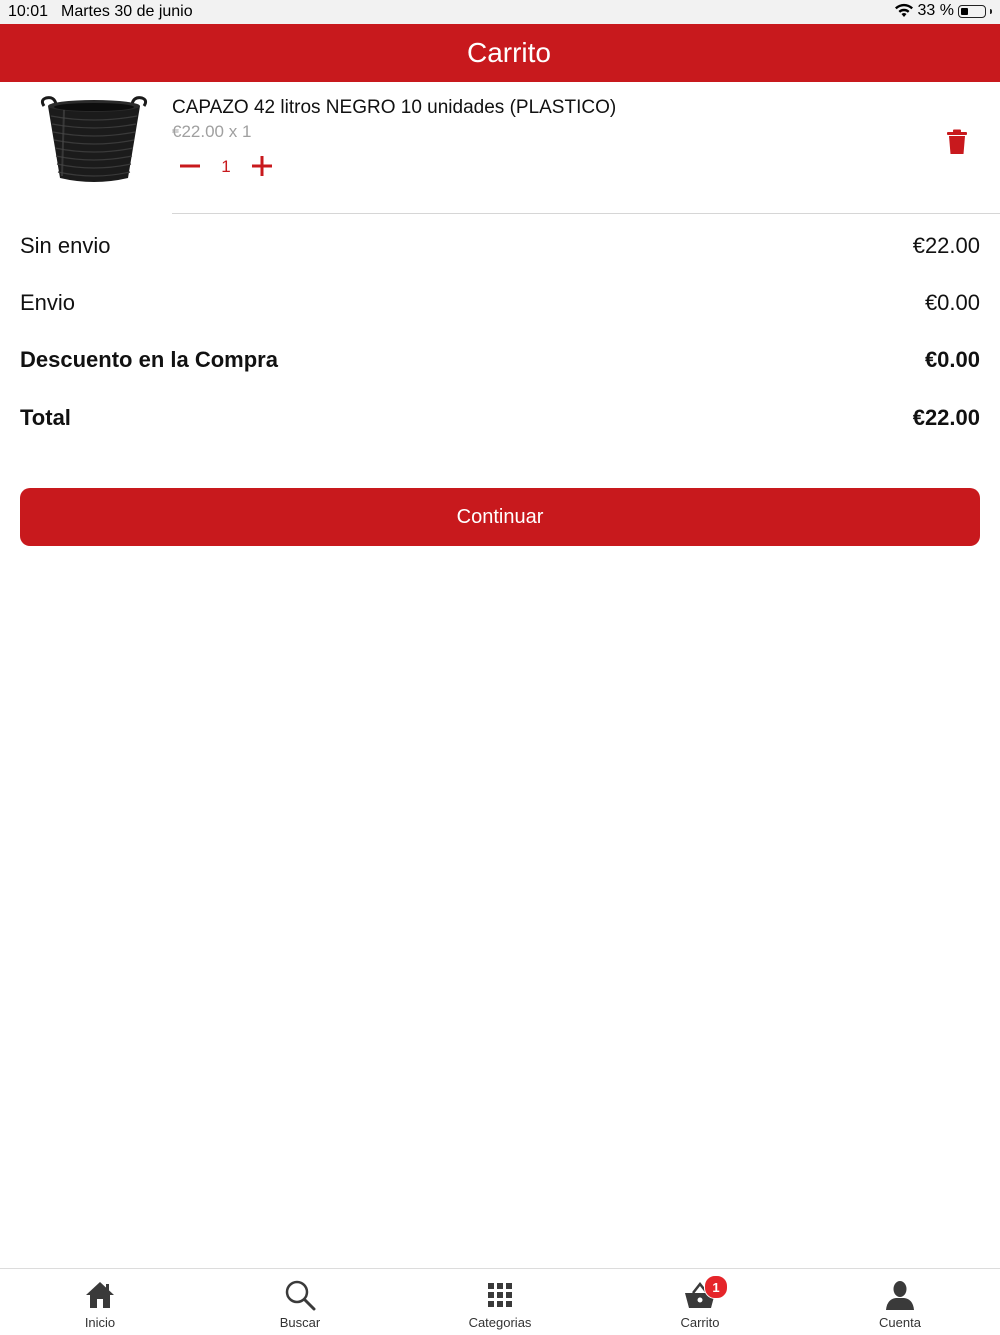 Image resolution: width=1000 pixels, height=1335 pixels. What do you see at coordinates (149, 359) in the screenshot?
I see `discount-label: Descuento en la Compra` at bounding box center [149, 359].